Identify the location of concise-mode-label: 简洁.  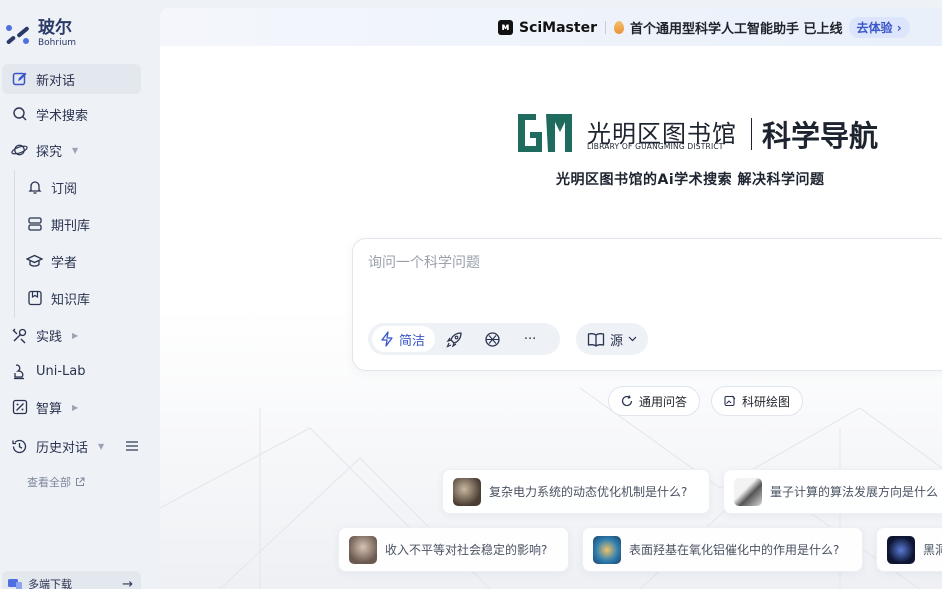
(412, 341).